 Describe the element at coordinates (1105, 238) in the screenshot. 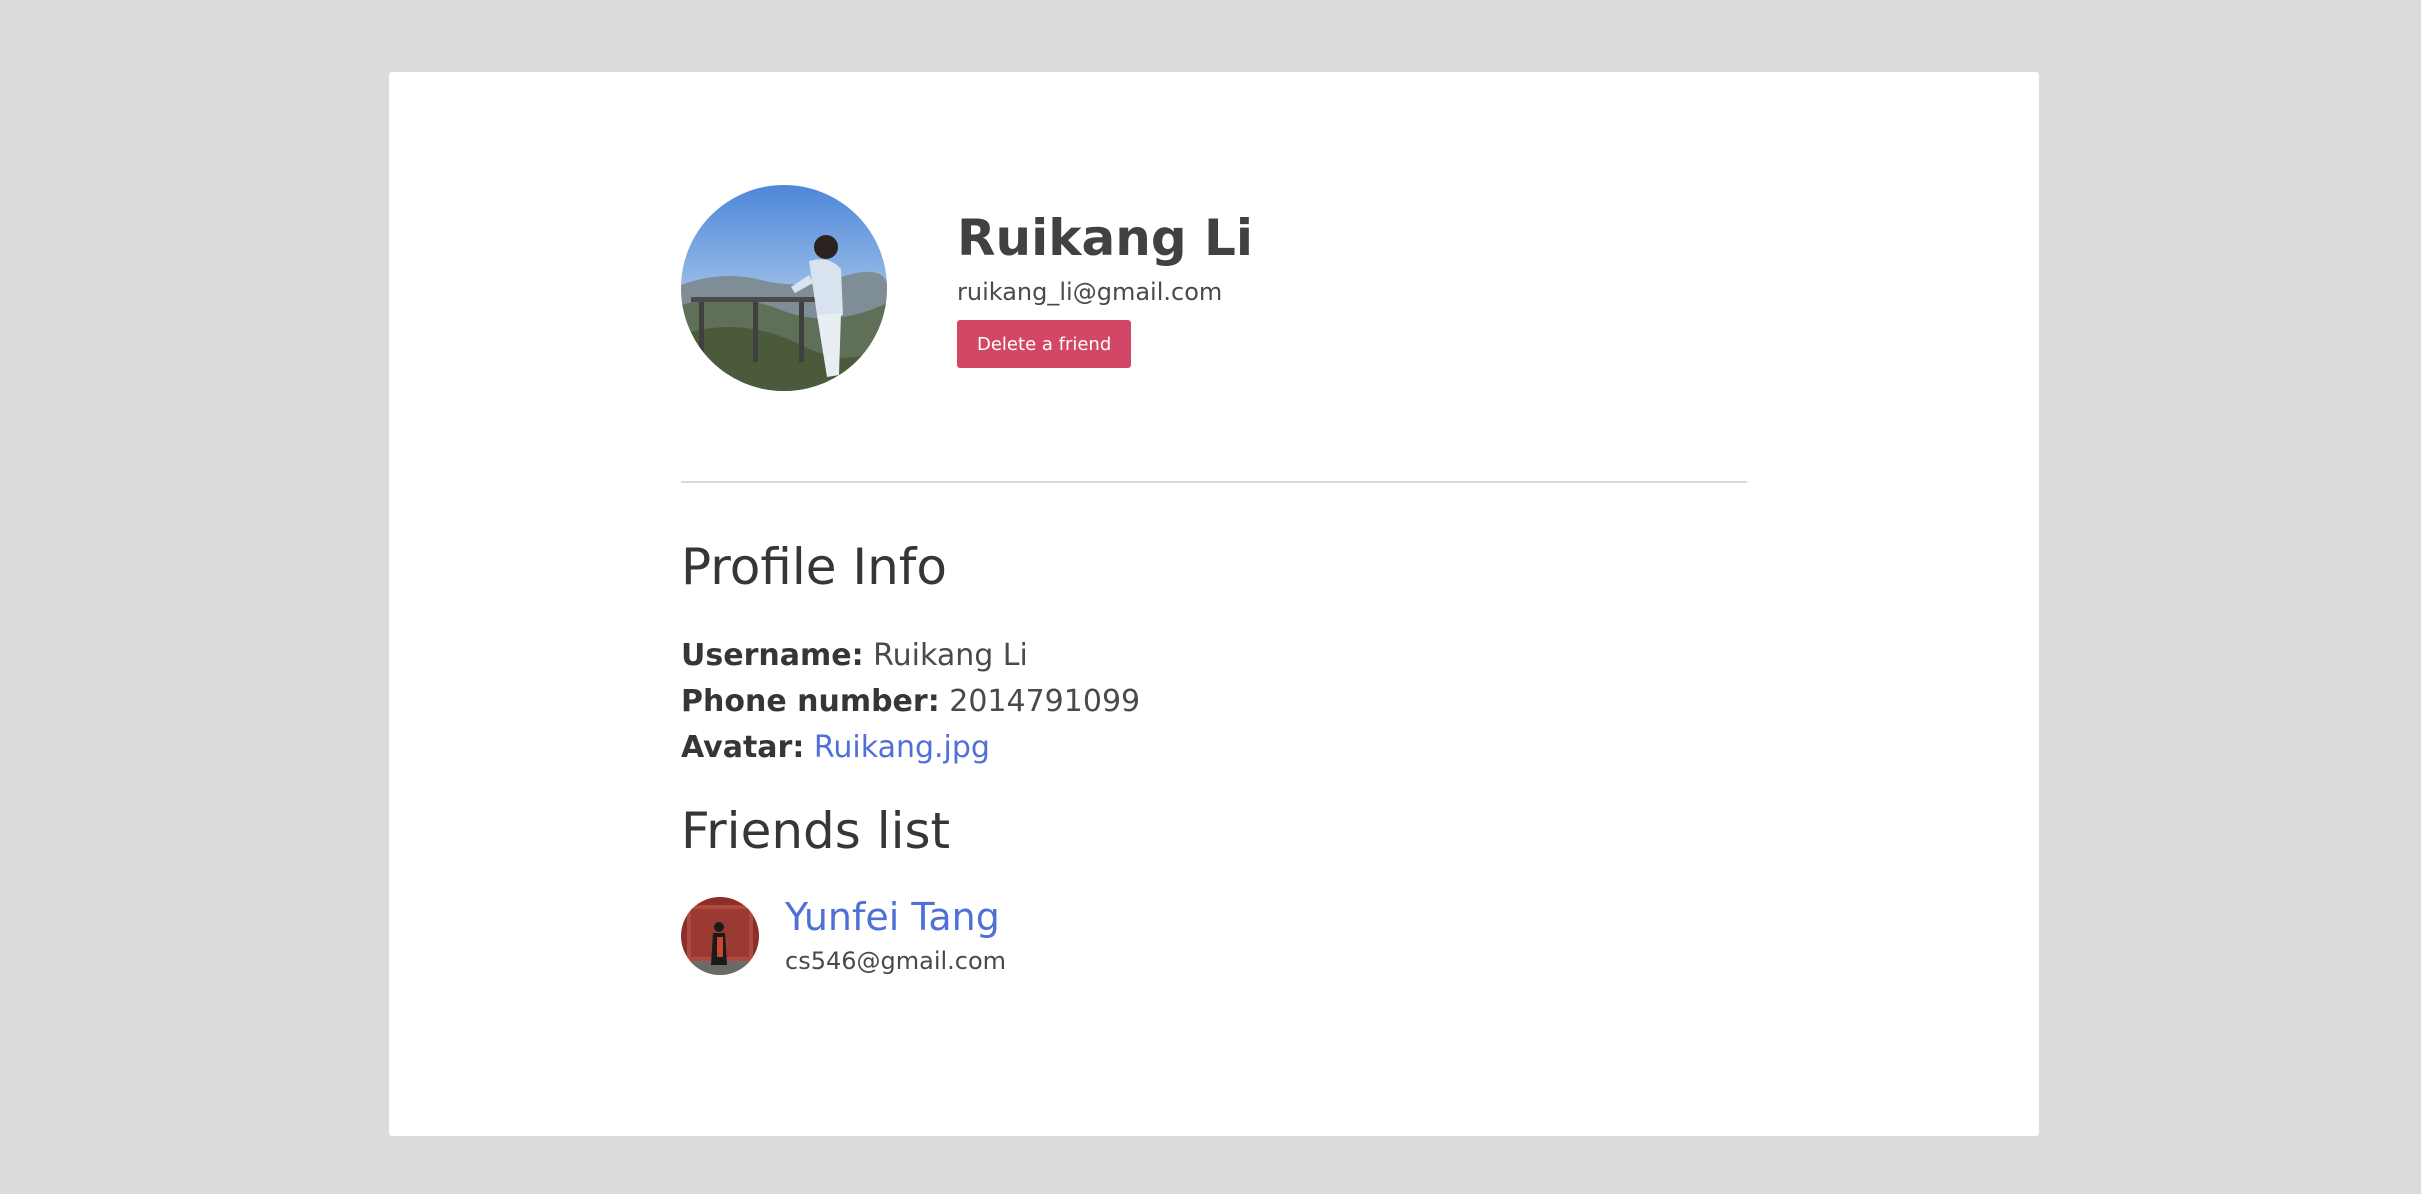

I see `profile-name: Ruikang Li` at that location.